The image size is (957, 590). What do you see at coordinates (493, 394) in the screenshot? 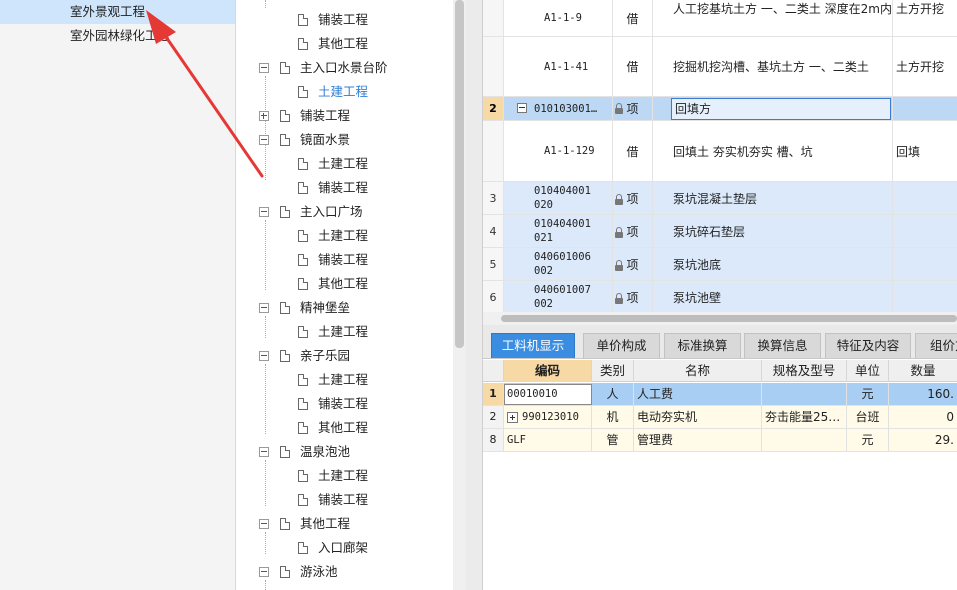
I see `row-number: 1` at bounding box center [493, 394].